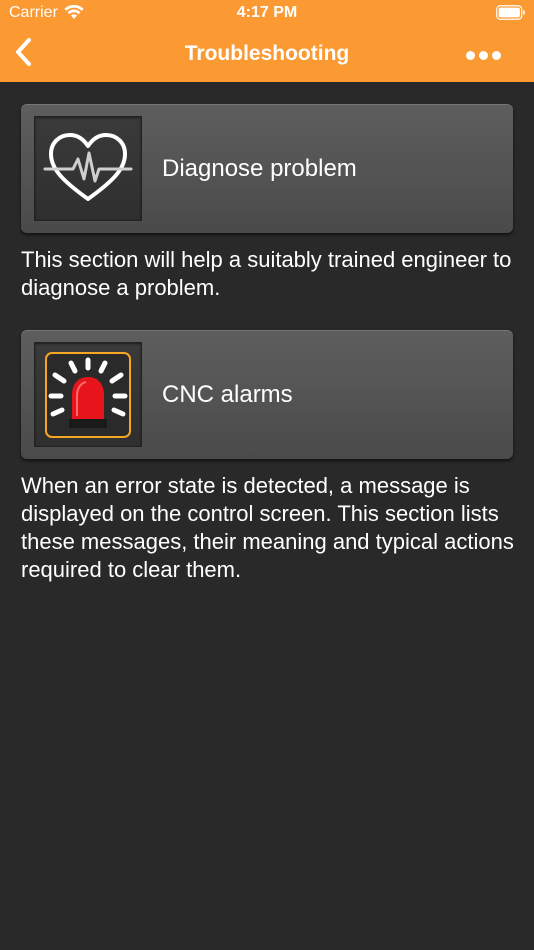 The image size is (534, 950). I want to click on navigation-bar: Troubleshooting, so click(267, 55).